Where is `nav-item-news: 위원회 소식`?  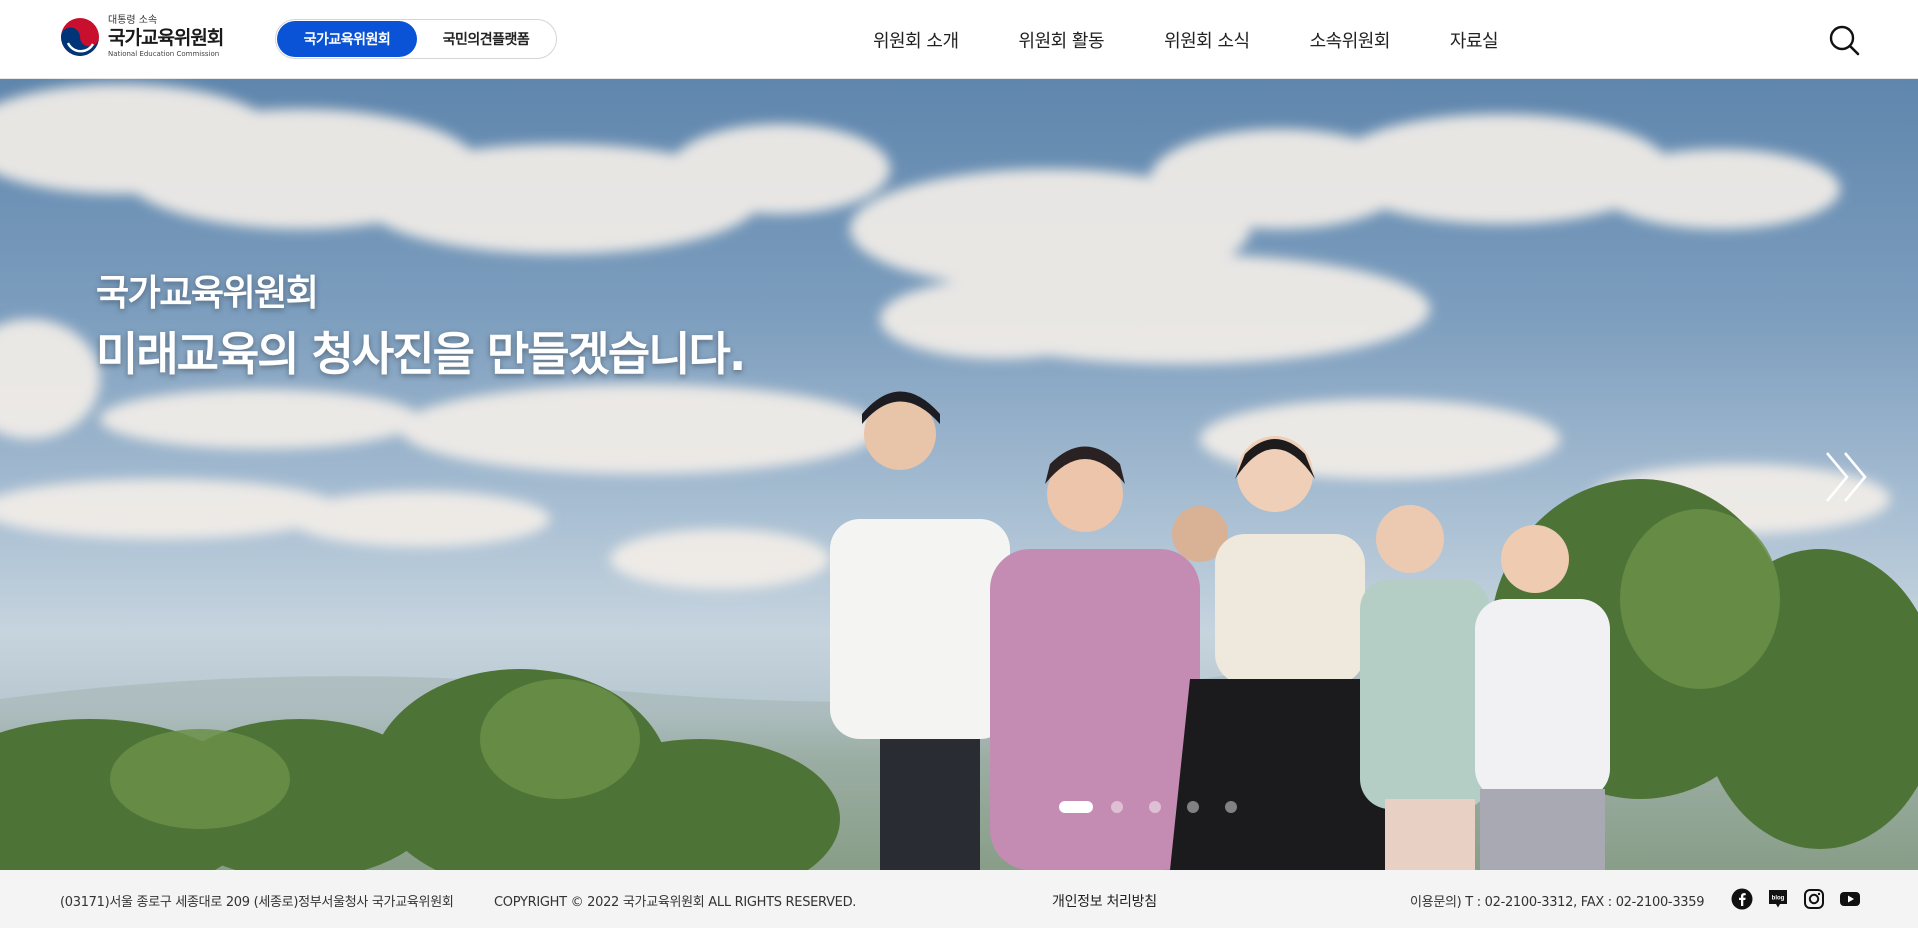
nav-item-news: 위원회 소식 is located at coordinates (1207, 40).